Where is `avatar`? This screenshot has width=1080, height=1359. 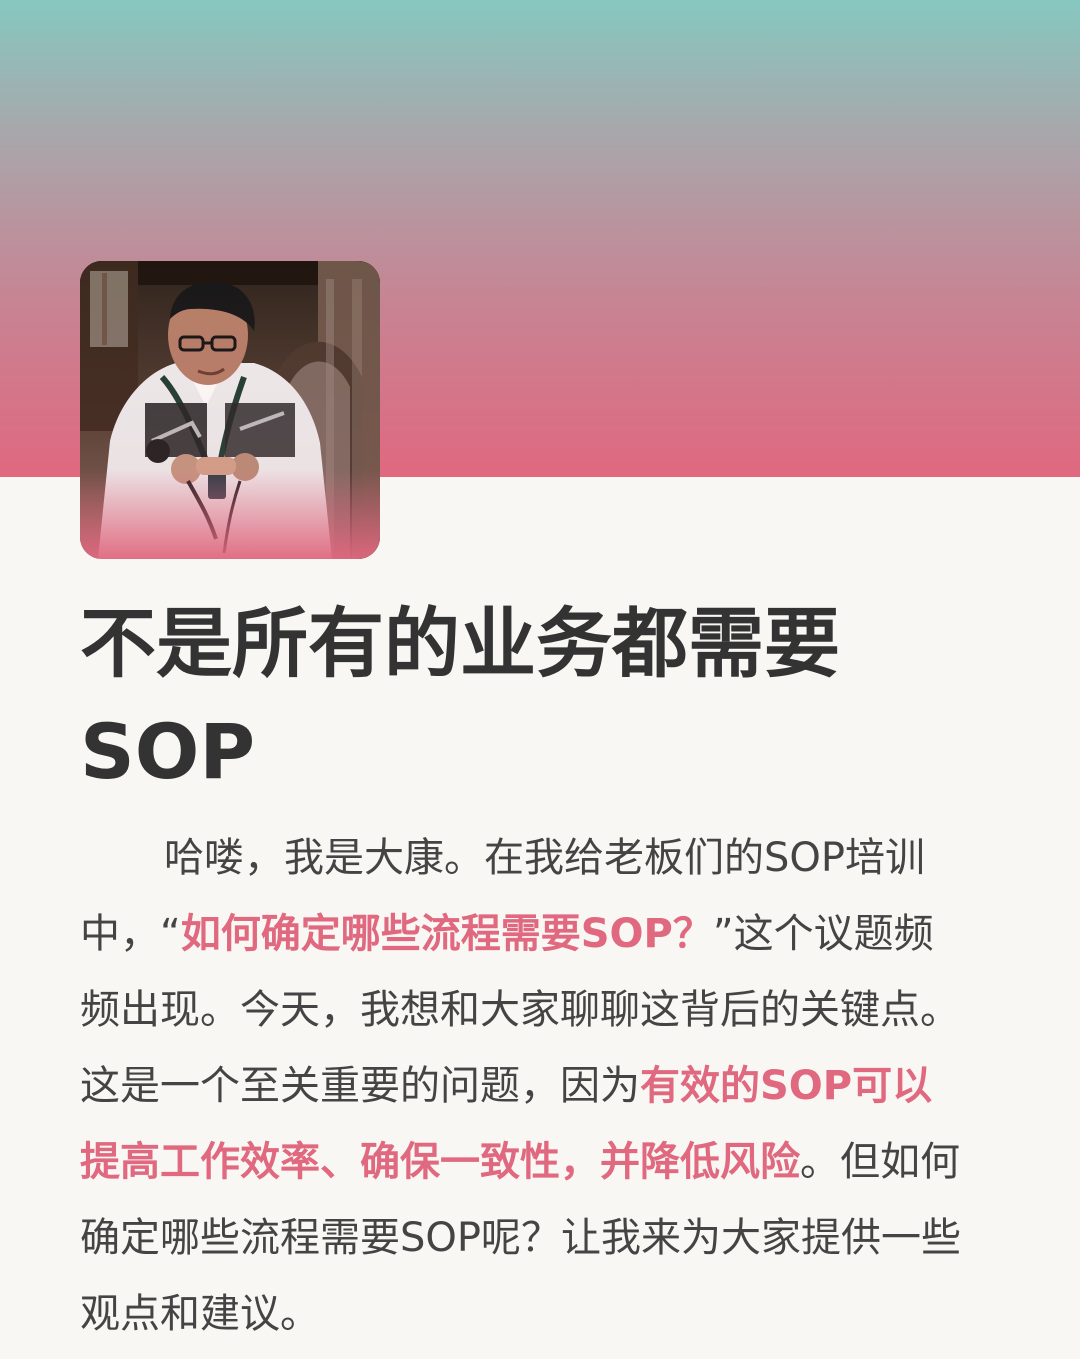 avatar is located at coordinates (230, 410).